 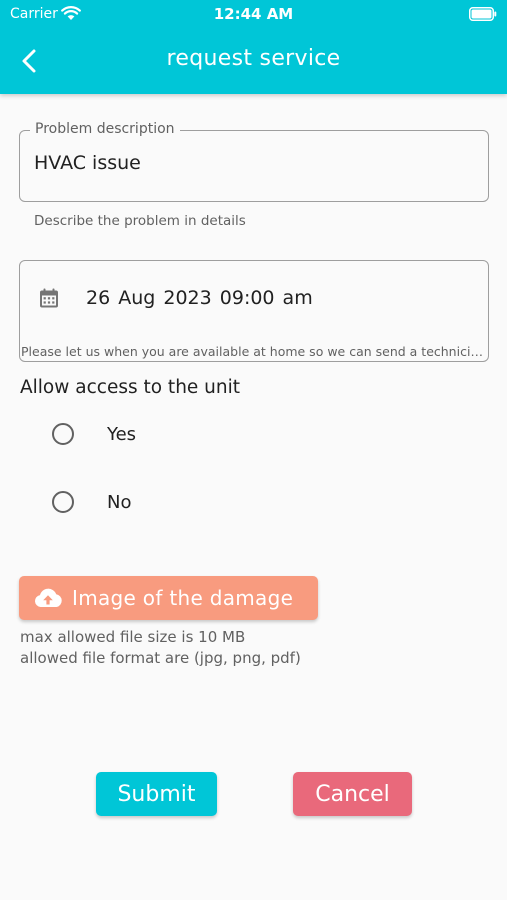 I want to click on upload-max-size-note: max allowed file size is 10 MB, so click(x=133, y=637).